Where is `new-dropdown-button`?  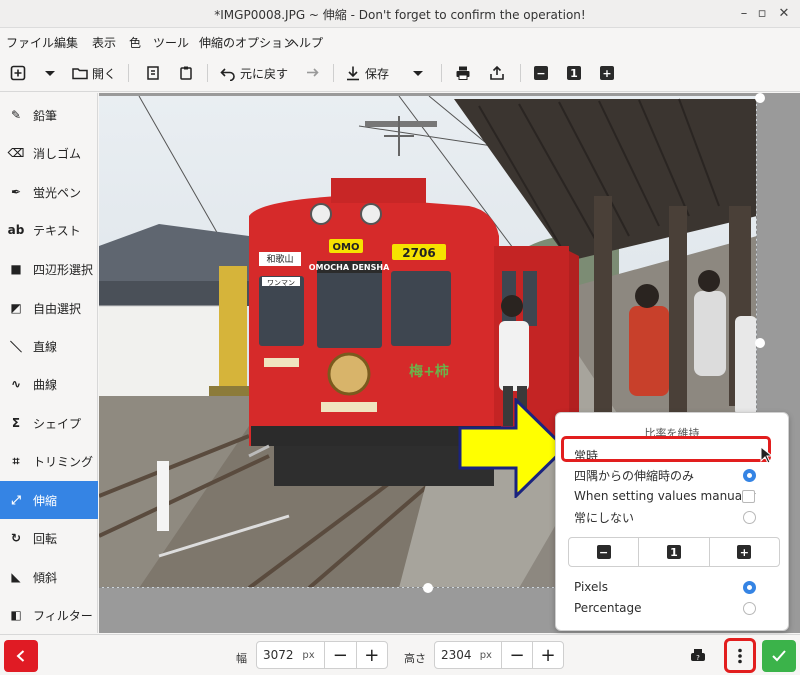
new-dropdown-button is located at coordinates (50, 73).